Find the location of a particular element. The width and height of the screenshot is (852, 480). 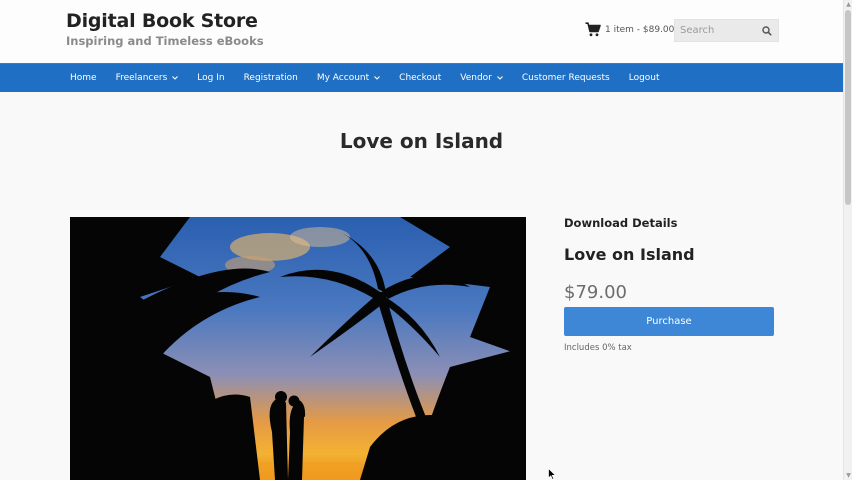

search-input is located at coordinates (717, 30).